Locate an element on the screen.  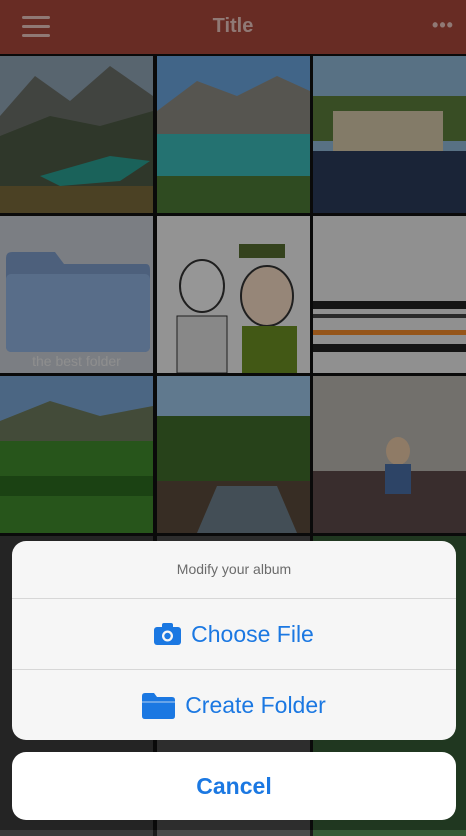
cancel-button: Cancel is located at coordinates (234, 786).